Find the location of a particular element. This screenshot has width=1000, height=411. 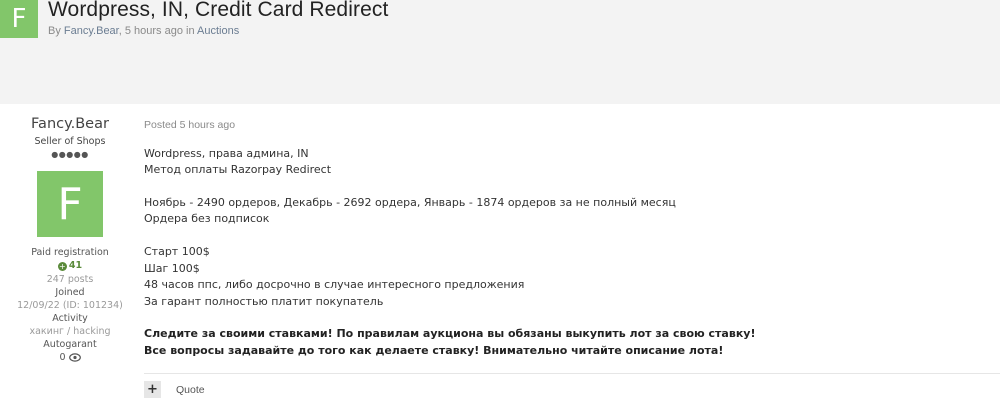

topic-meta-forum-link: Auctions is located at coordinates (218, 31).